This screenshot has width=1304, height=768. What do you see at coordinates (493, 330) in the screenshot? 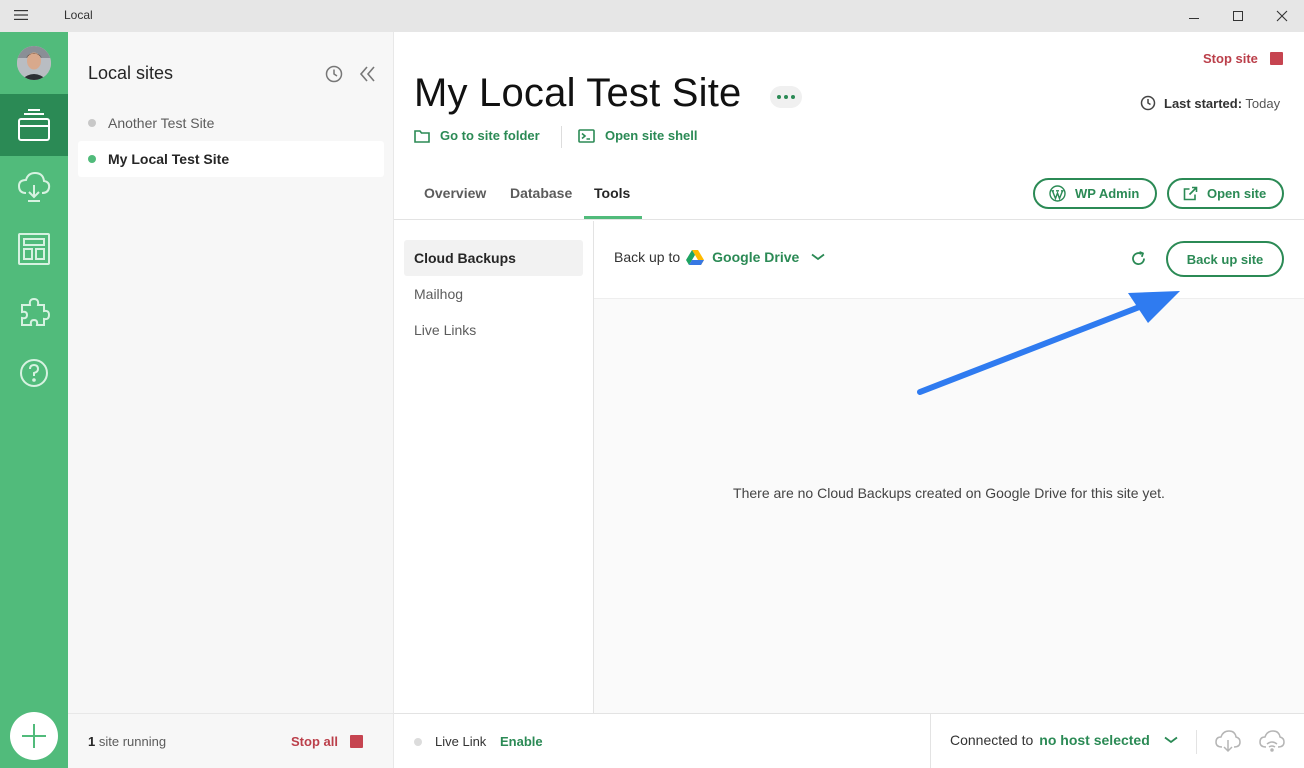
I see `tools-nav-live-links: Live Links` at bounding box center [493, 330].